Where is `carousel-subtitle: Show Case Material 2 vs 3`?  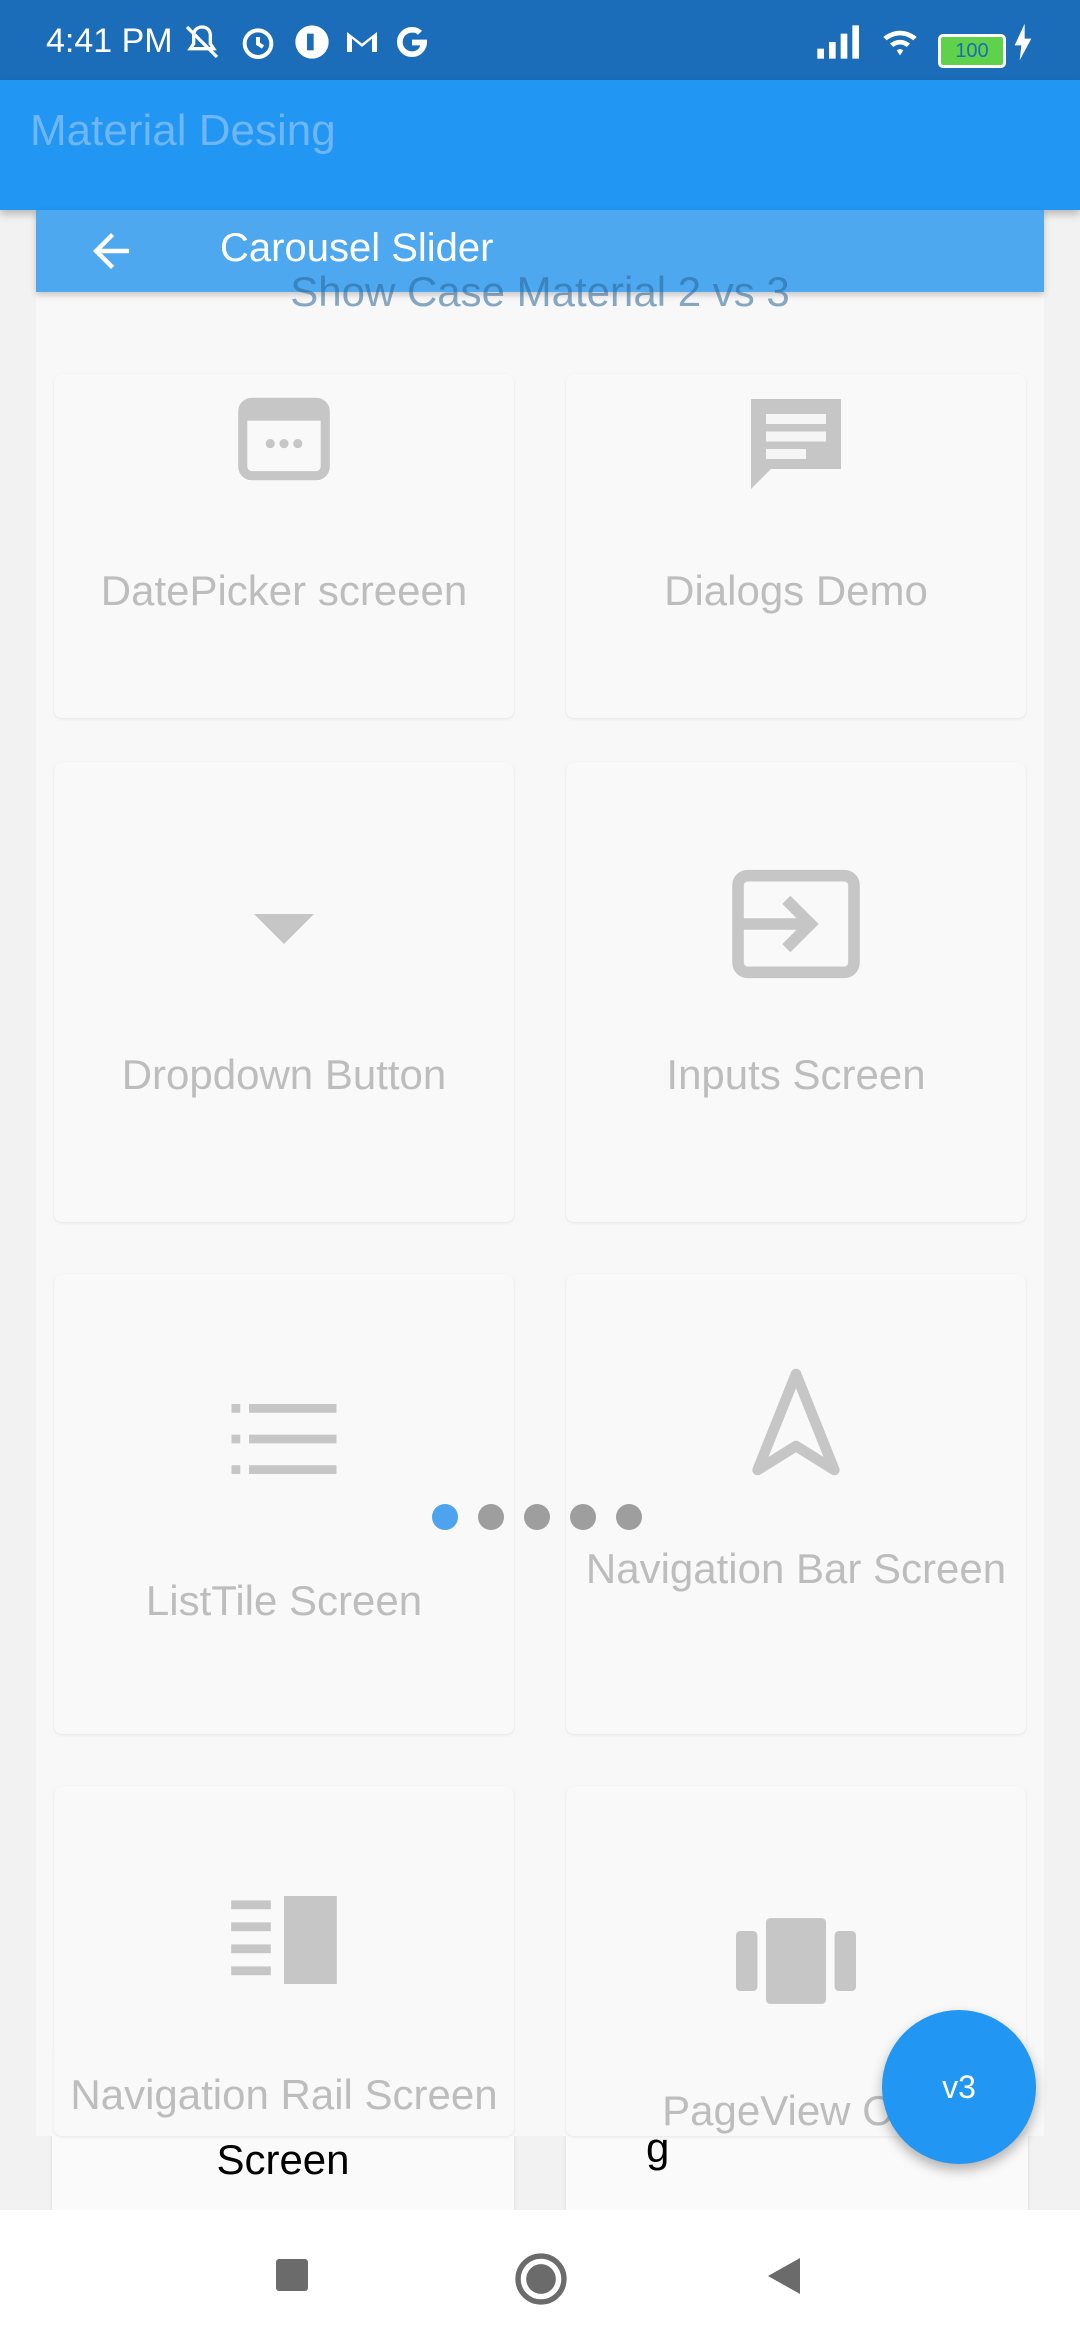 carousel-subtitle: Show Case Material 2 vs 3 is located at coordinates (540, 291).